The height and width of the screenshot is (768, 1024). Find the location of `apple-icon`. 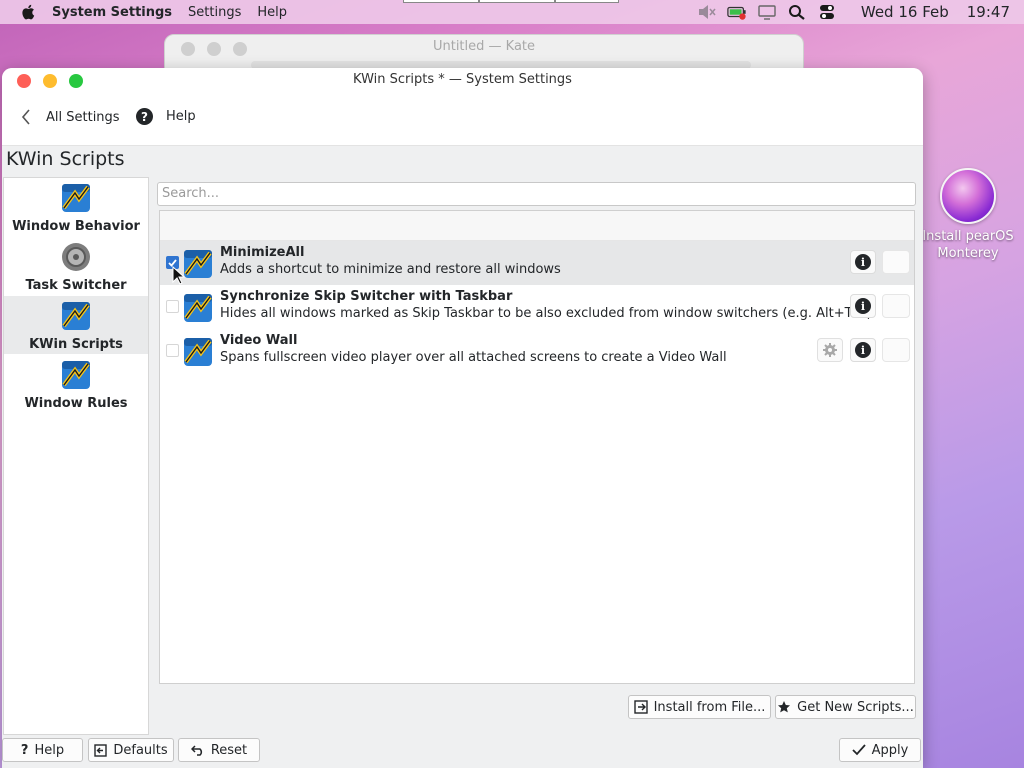

apple-icon is located at coordinates (29, 12).